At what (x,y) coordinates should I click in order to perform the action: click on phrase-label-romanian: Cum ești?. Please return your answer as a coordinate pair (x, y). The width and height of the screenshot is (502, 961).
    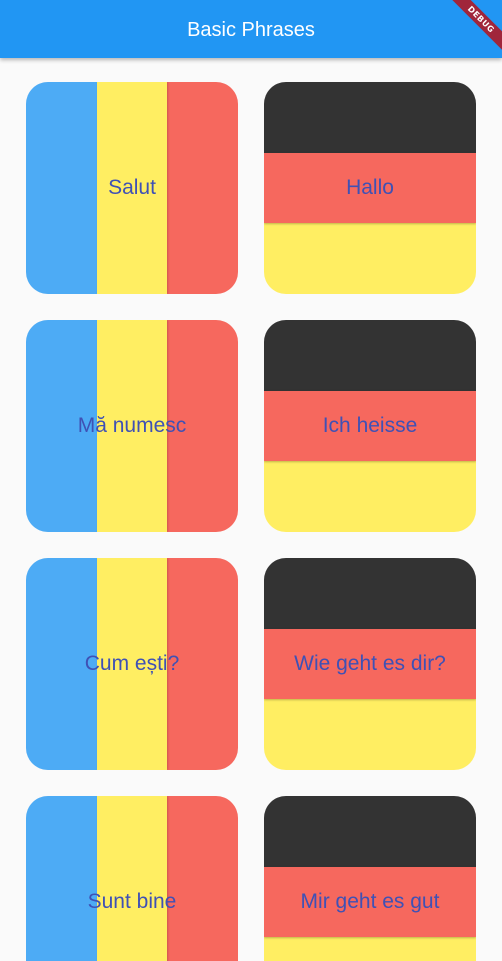
    Looking at the image, I should click on (132, 663).